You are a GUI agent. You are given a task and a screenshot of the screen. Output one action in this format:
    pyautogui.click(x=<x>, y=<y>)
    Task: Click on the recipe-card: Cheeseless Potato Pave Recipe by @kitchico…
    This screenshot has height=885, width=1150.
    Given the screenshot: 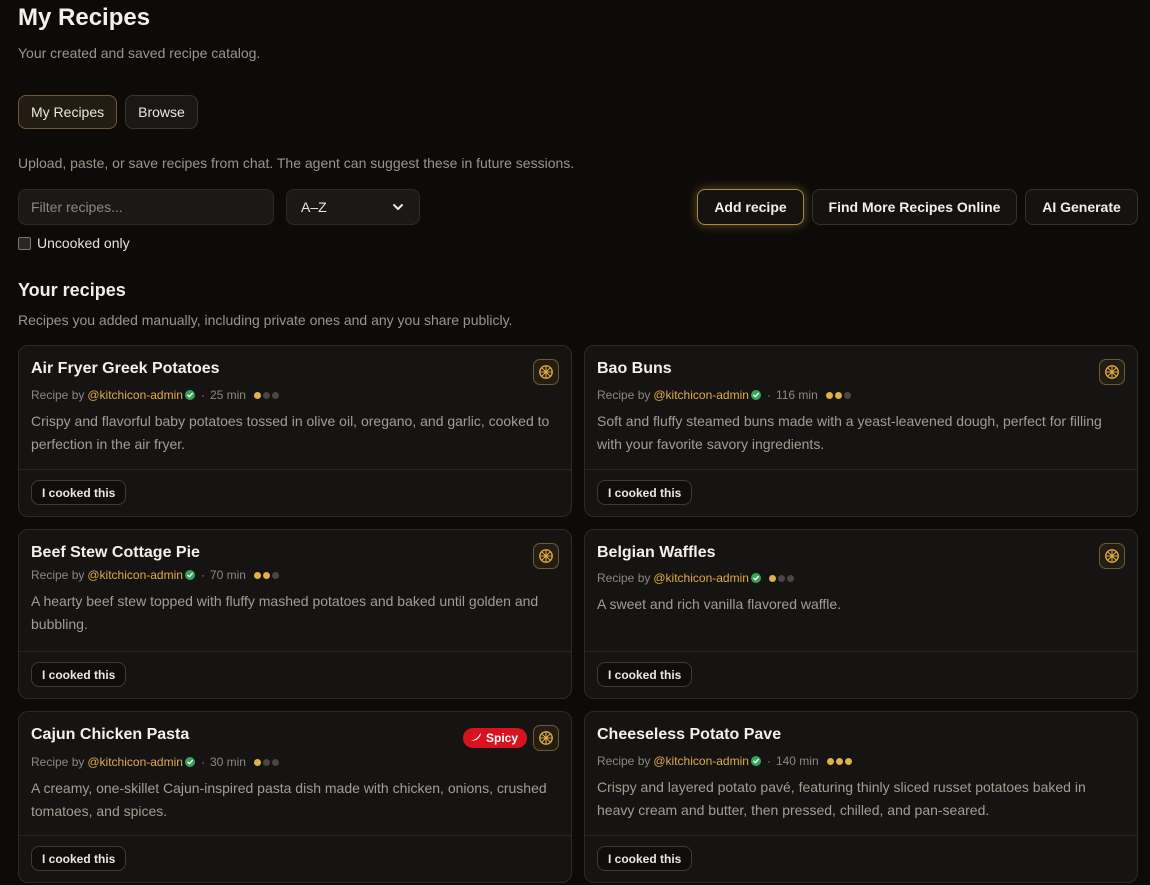 What is the action you would take?
    pyautogui.click(x=861, y=797)
    